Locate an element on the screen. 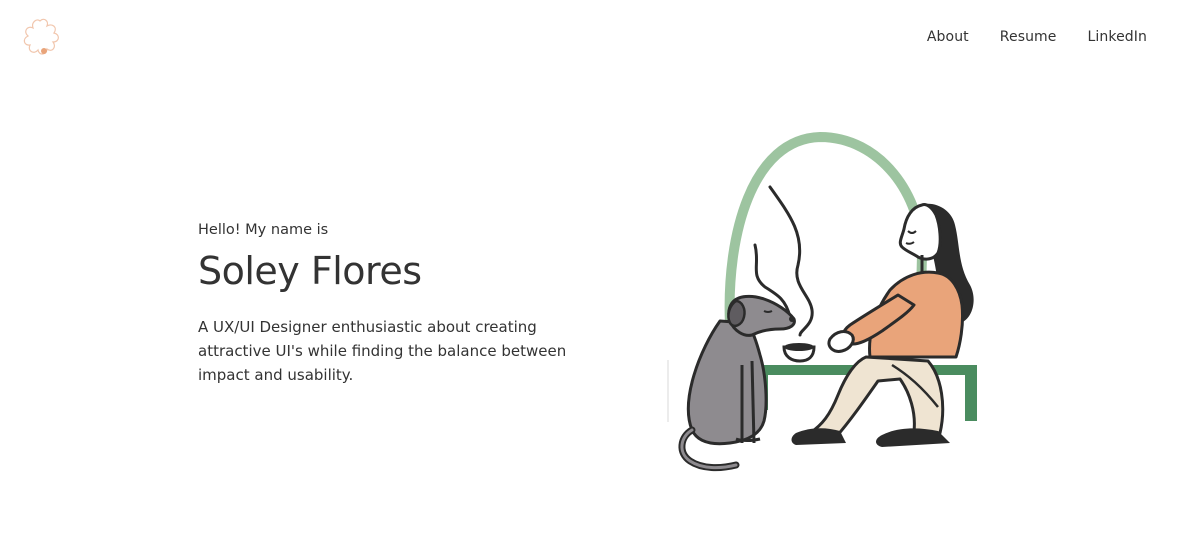 This screenshot has width=1178, height=549. main-nav: About Resume LinkedIn is located at coordinates (1037, 37).